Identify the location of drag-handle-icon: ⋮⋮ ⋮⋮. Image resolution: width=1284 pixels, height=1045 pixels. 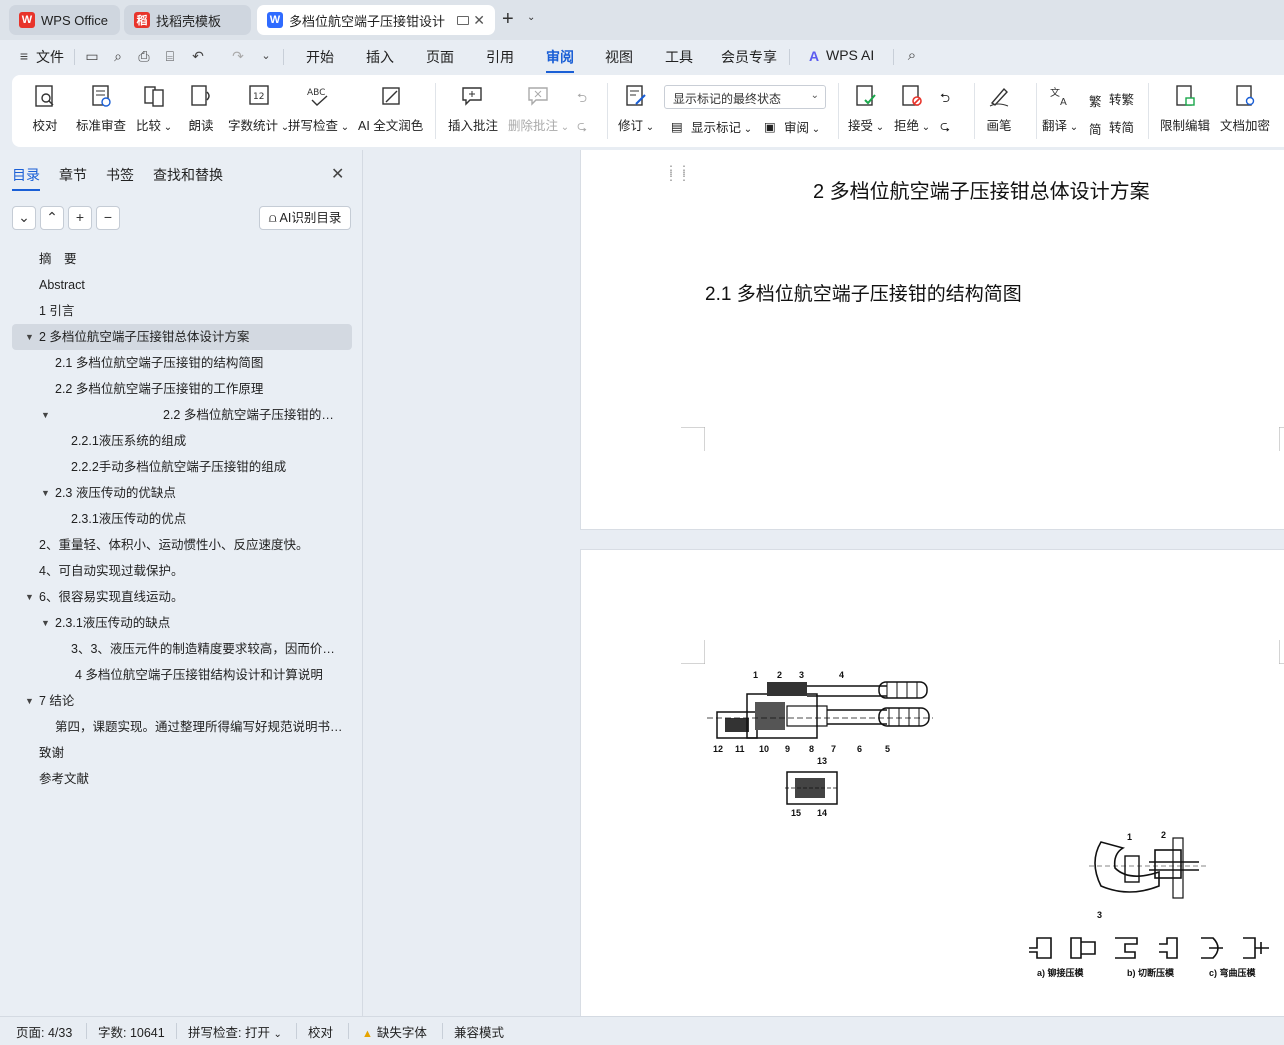
(678, 173).